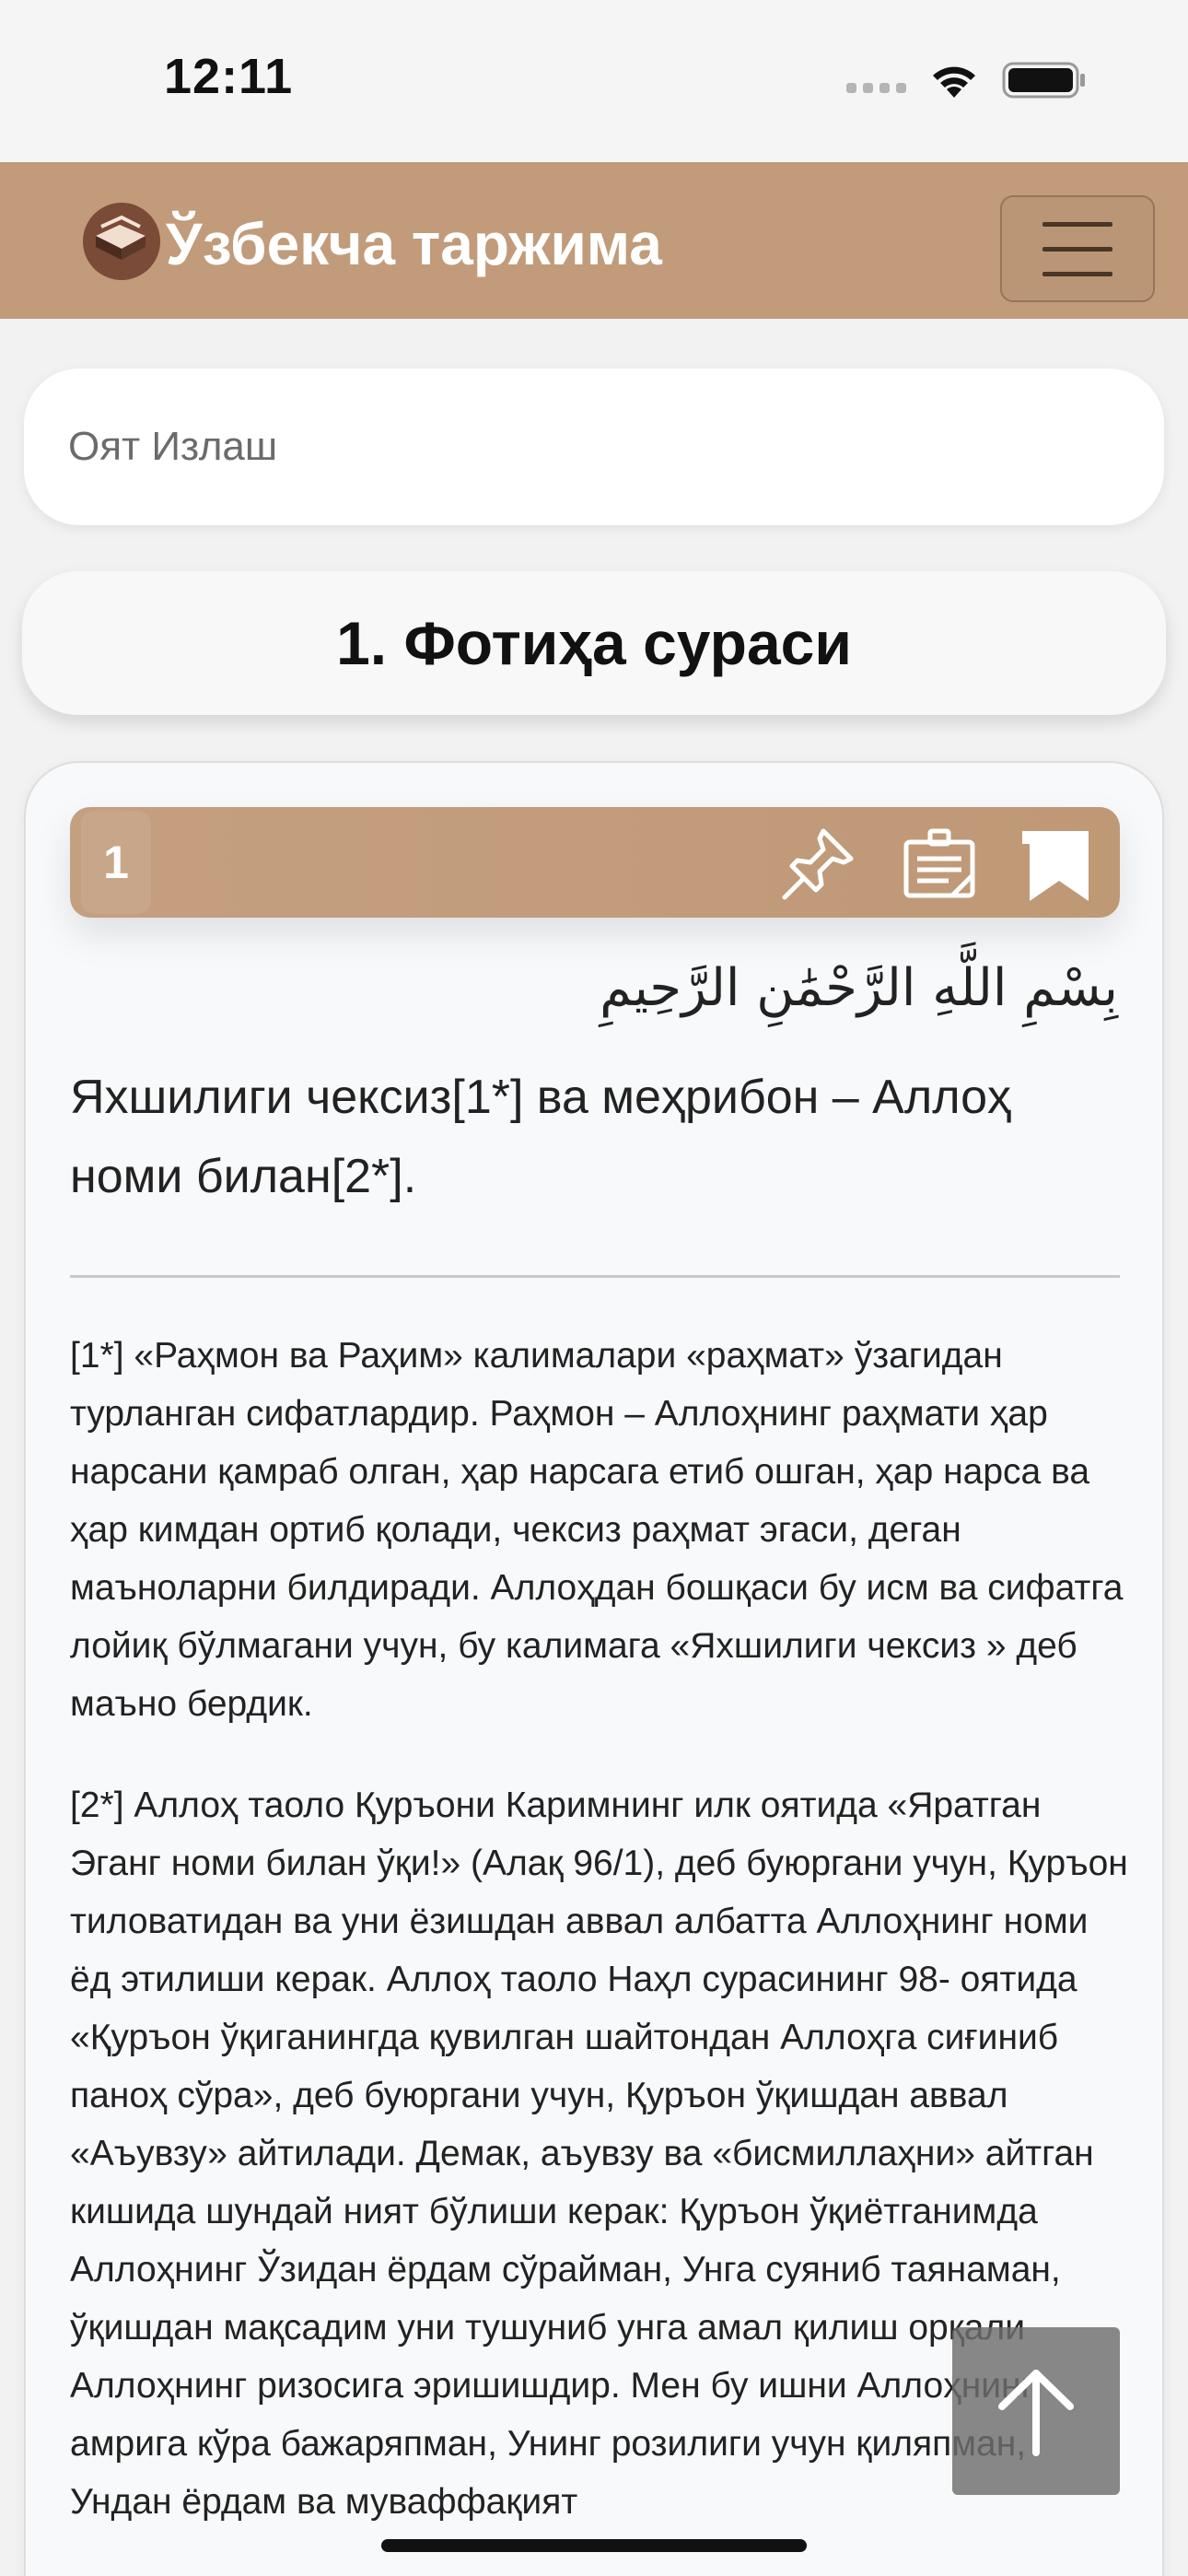  I want to click on hamburger-menu-button, so click(1077, 248).